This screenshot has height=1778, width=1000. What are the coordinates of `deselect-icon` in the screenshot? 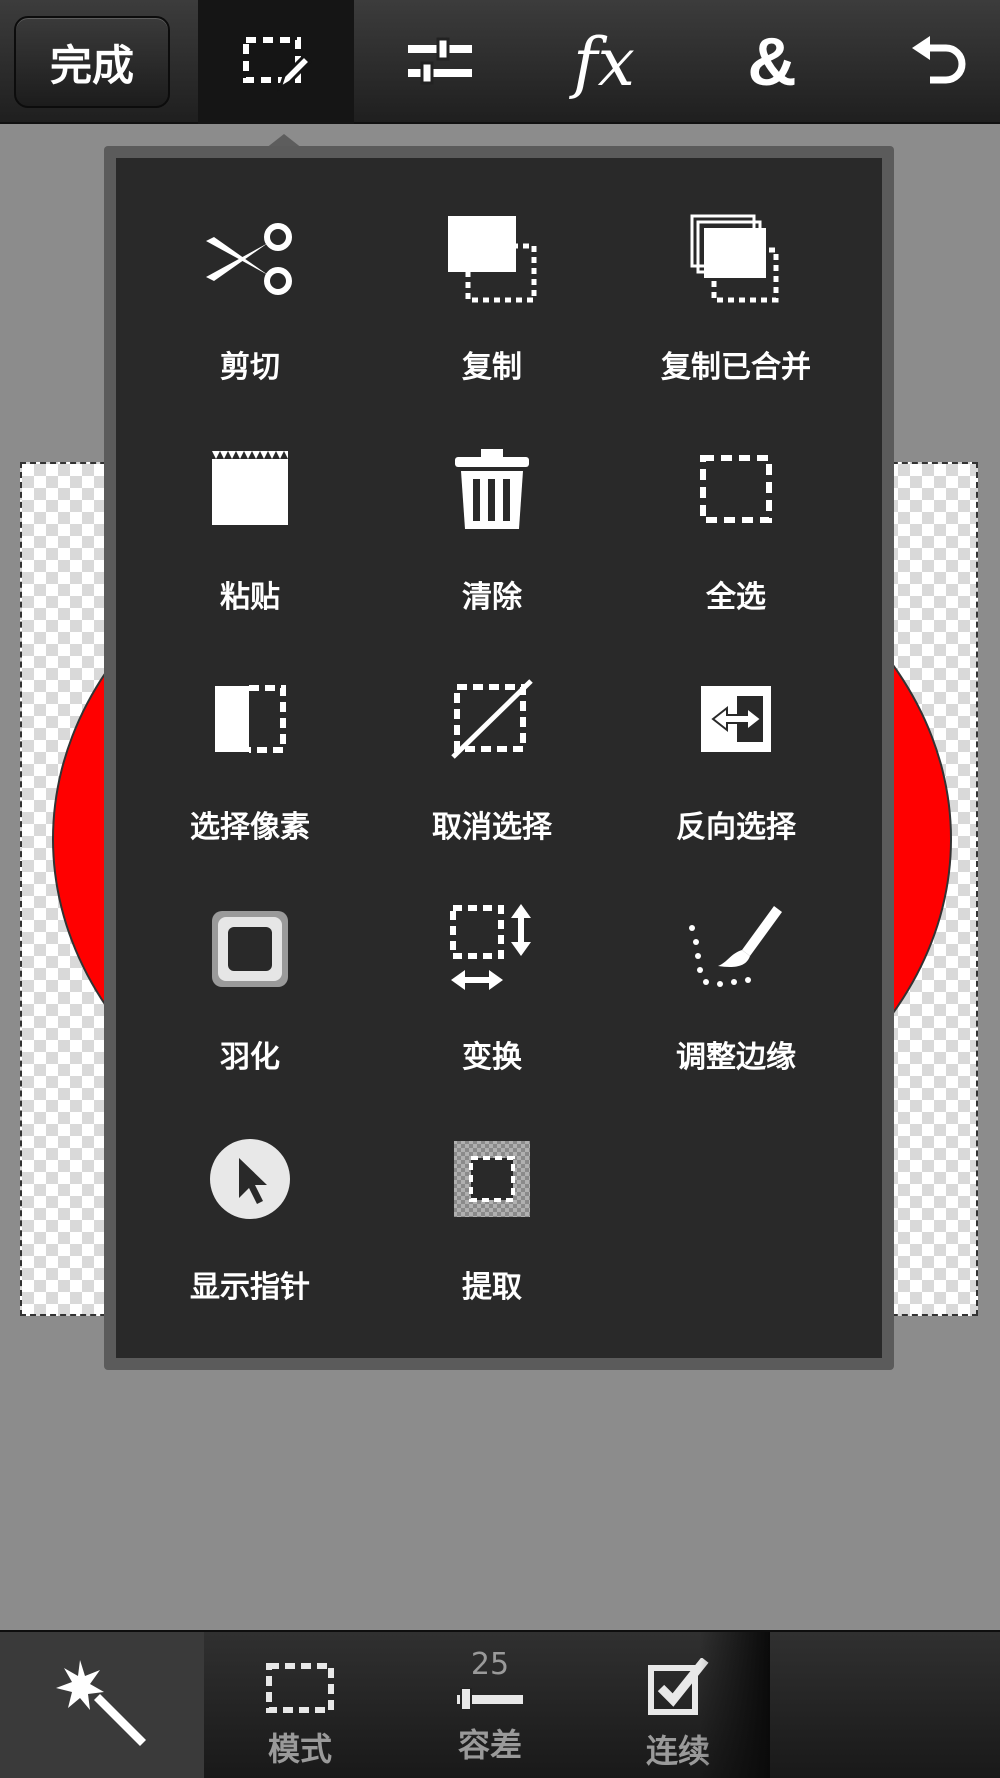 It's located at (492, 719).